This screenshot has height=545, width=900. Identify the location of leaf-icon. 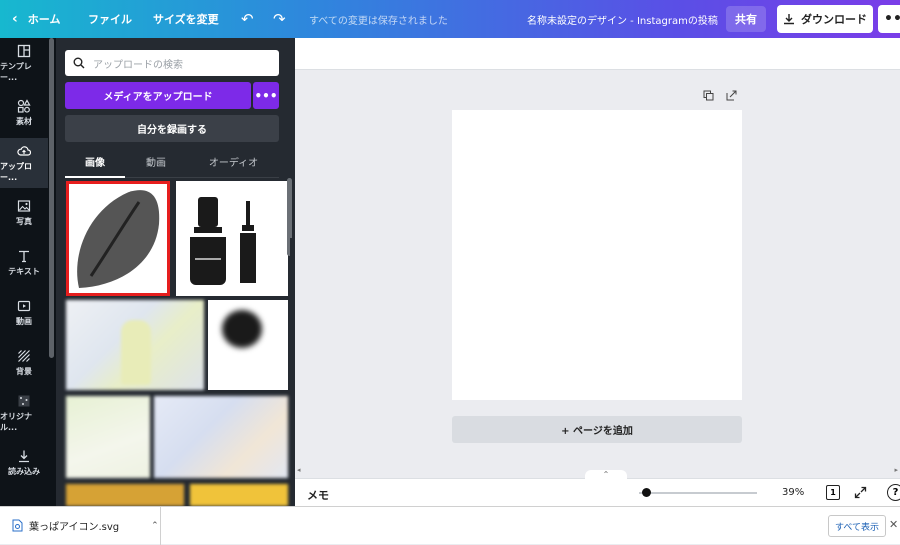
(118, 239).